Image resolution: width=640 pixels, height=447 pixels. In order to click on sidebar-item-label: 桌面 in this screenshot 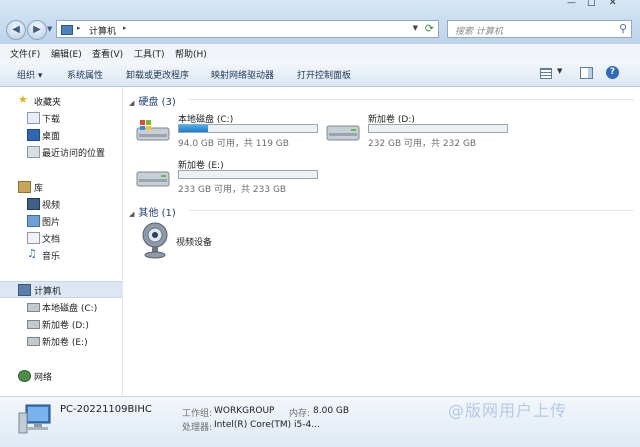, I will do `click(51, 137)`.